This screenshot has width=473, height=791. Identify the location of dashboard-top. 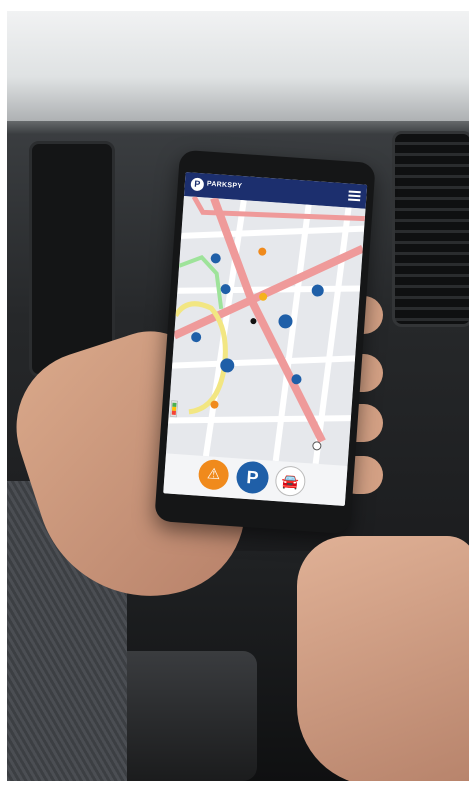
(238, 66).